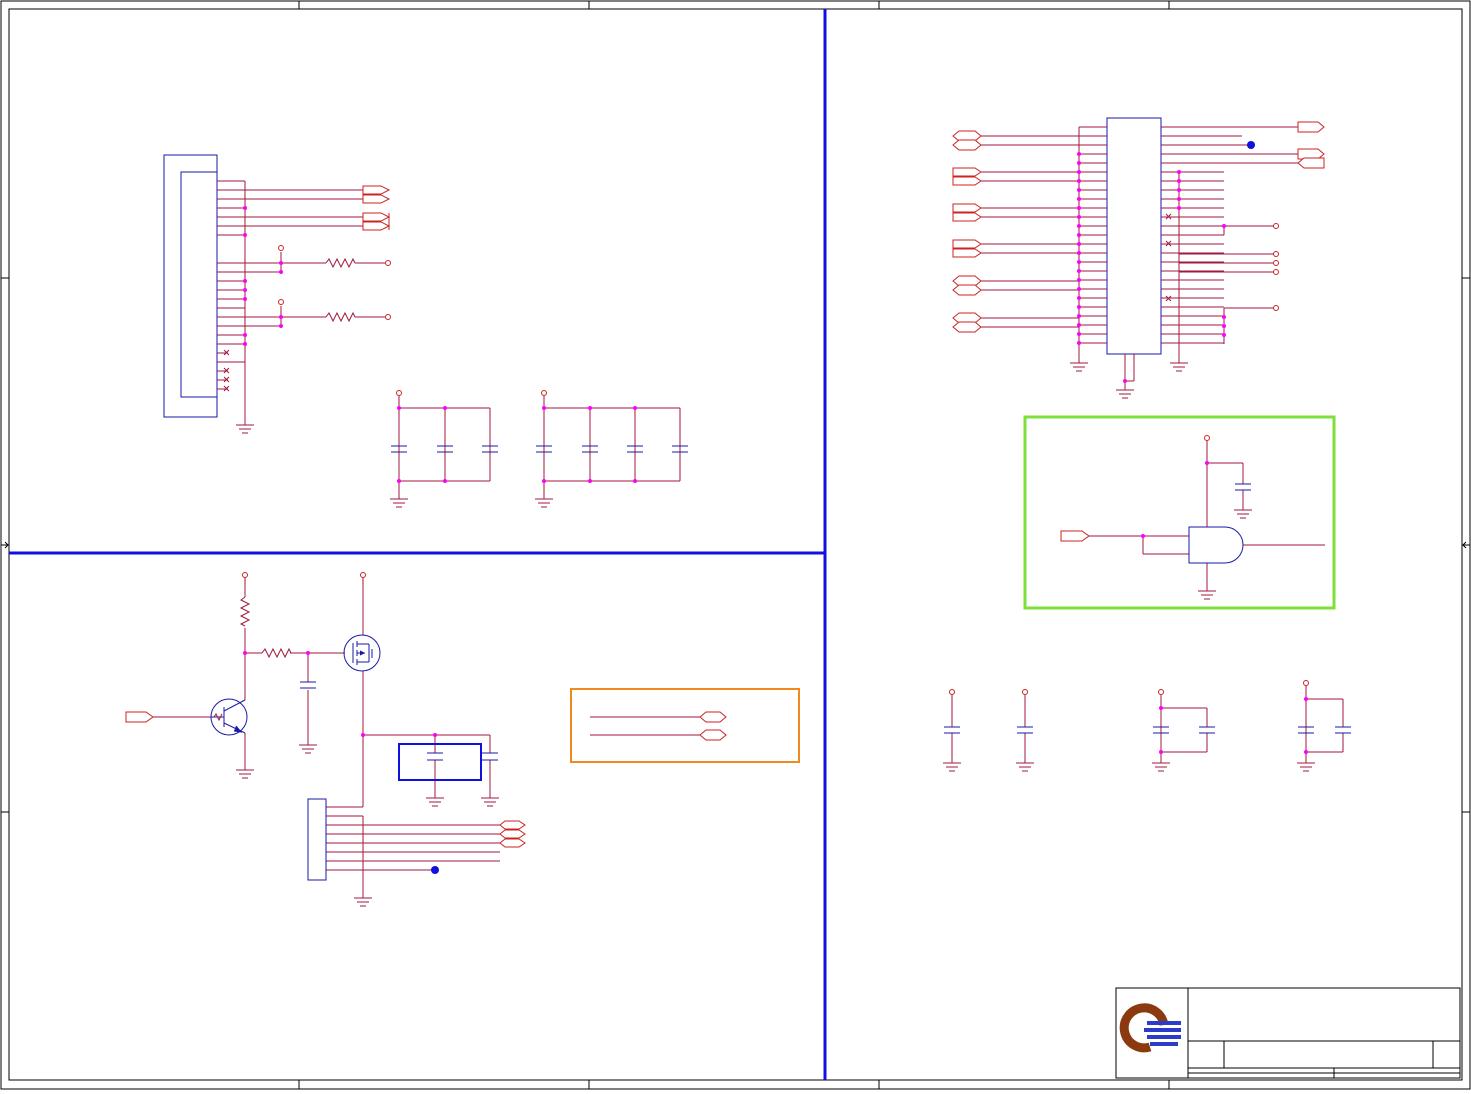 The image size is (1471, 1094). What do you see at coordinates (1288, 1033) in the screenshot?
I see `title-block` at bounding box center [1288, 1033].